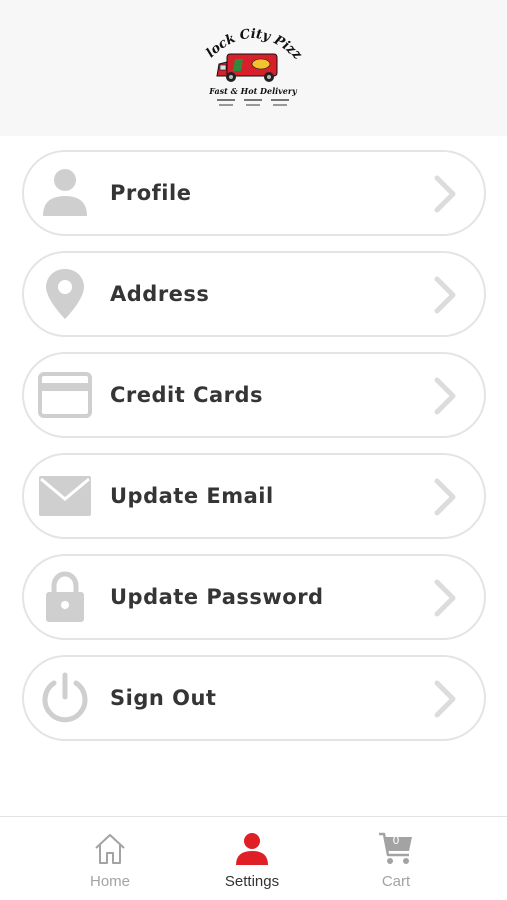 Image resolution: width=507 pixels, height=900 pixels. I want to click on tab-cart-label: Cart, so click(396, 881).